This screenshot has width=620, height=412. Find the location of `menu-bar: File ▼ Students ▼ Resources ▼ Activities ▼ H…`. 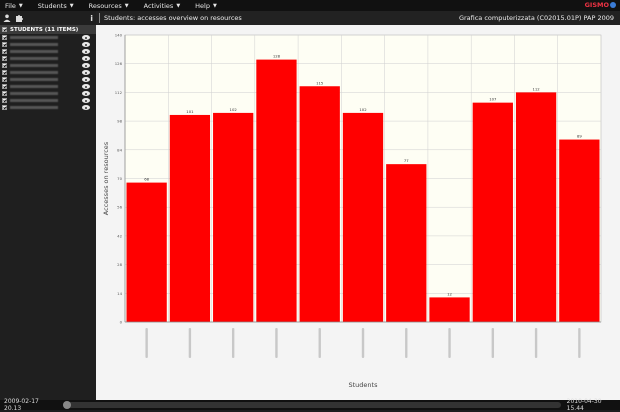

menu-bar: File ▼ Students ▼ Resources ▼ Activities ▼ H… is located at coordinates (310, 5).